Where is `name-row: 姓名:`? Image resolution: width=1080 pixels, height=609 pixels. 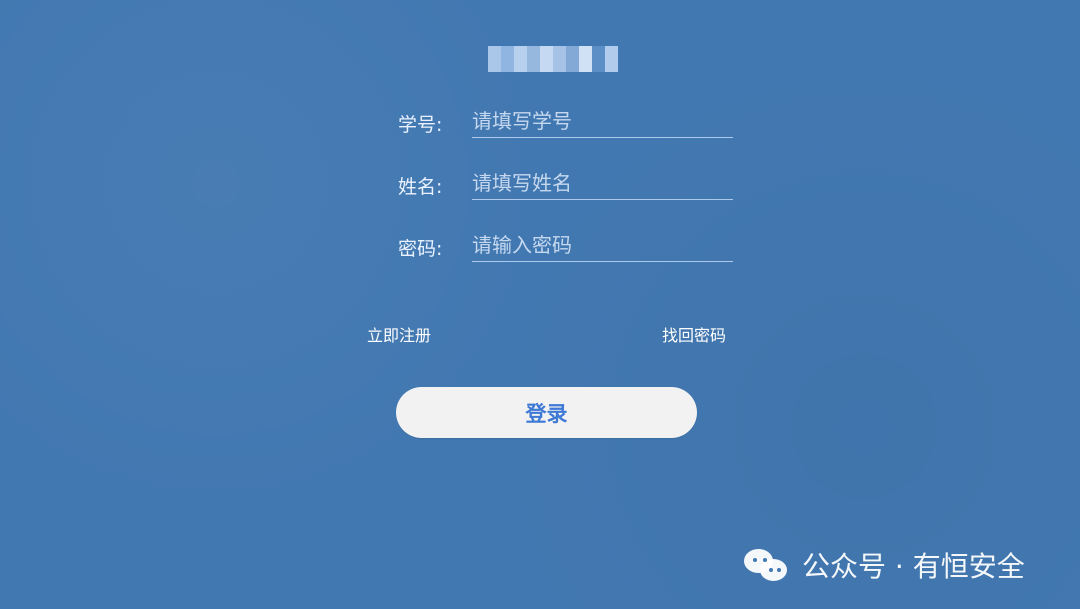 name-row: 姓名: is located at coordinates (540, 186).